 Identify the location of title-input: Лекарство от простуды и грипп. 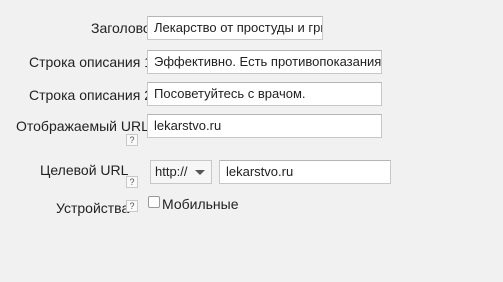
(235, 28).